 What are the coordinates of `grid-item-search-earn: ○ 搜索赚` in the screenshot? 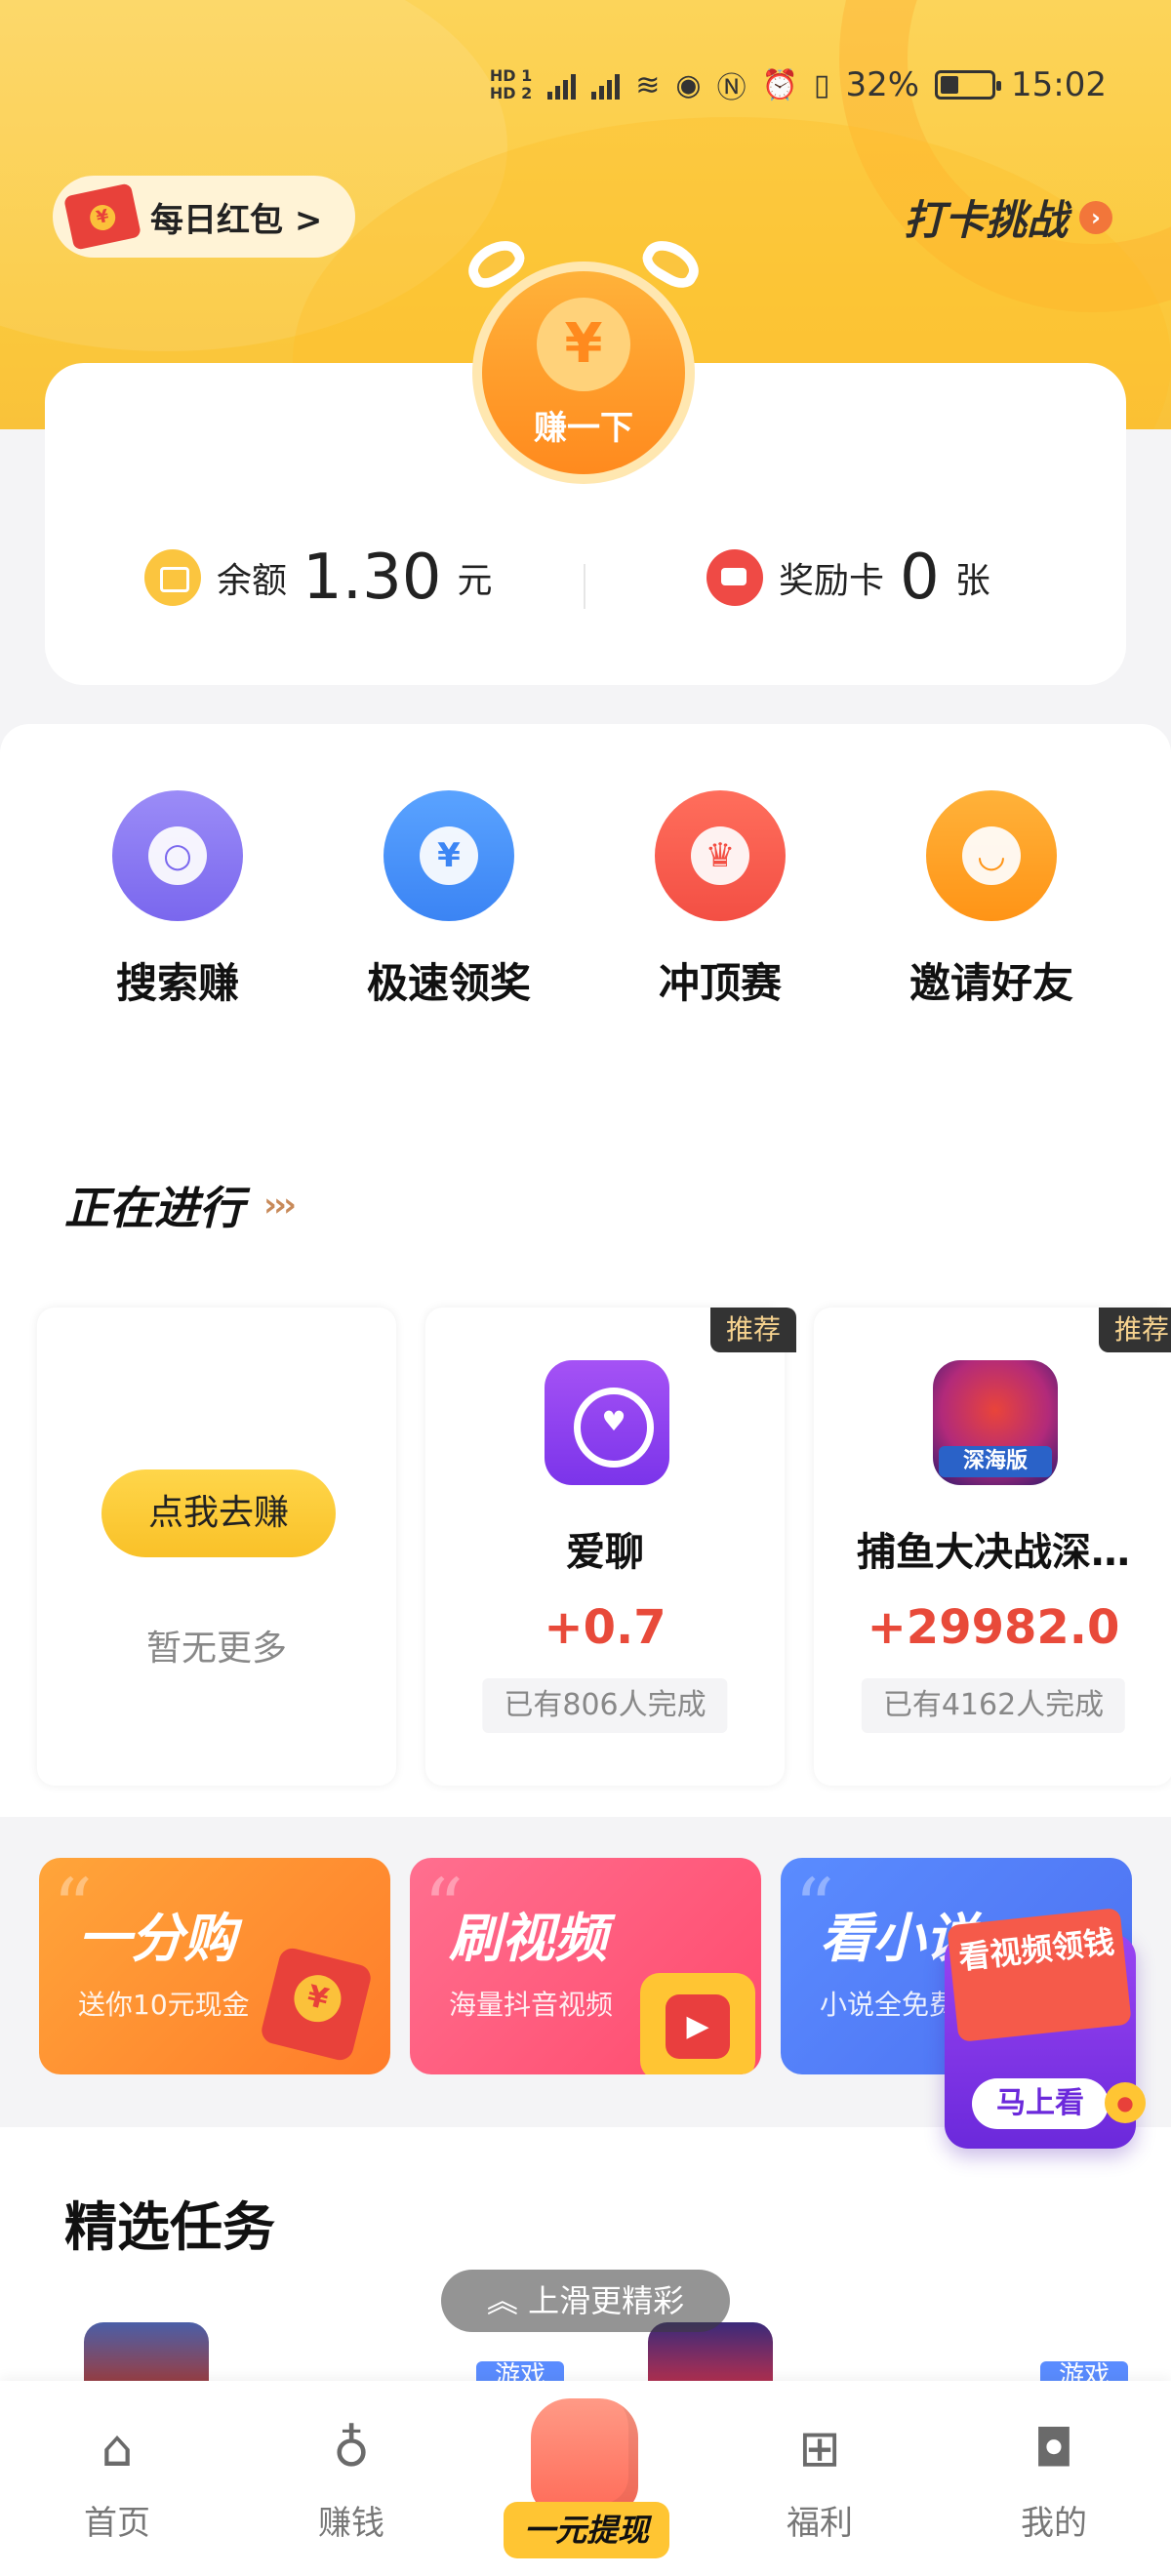 It's located at (177, 900).